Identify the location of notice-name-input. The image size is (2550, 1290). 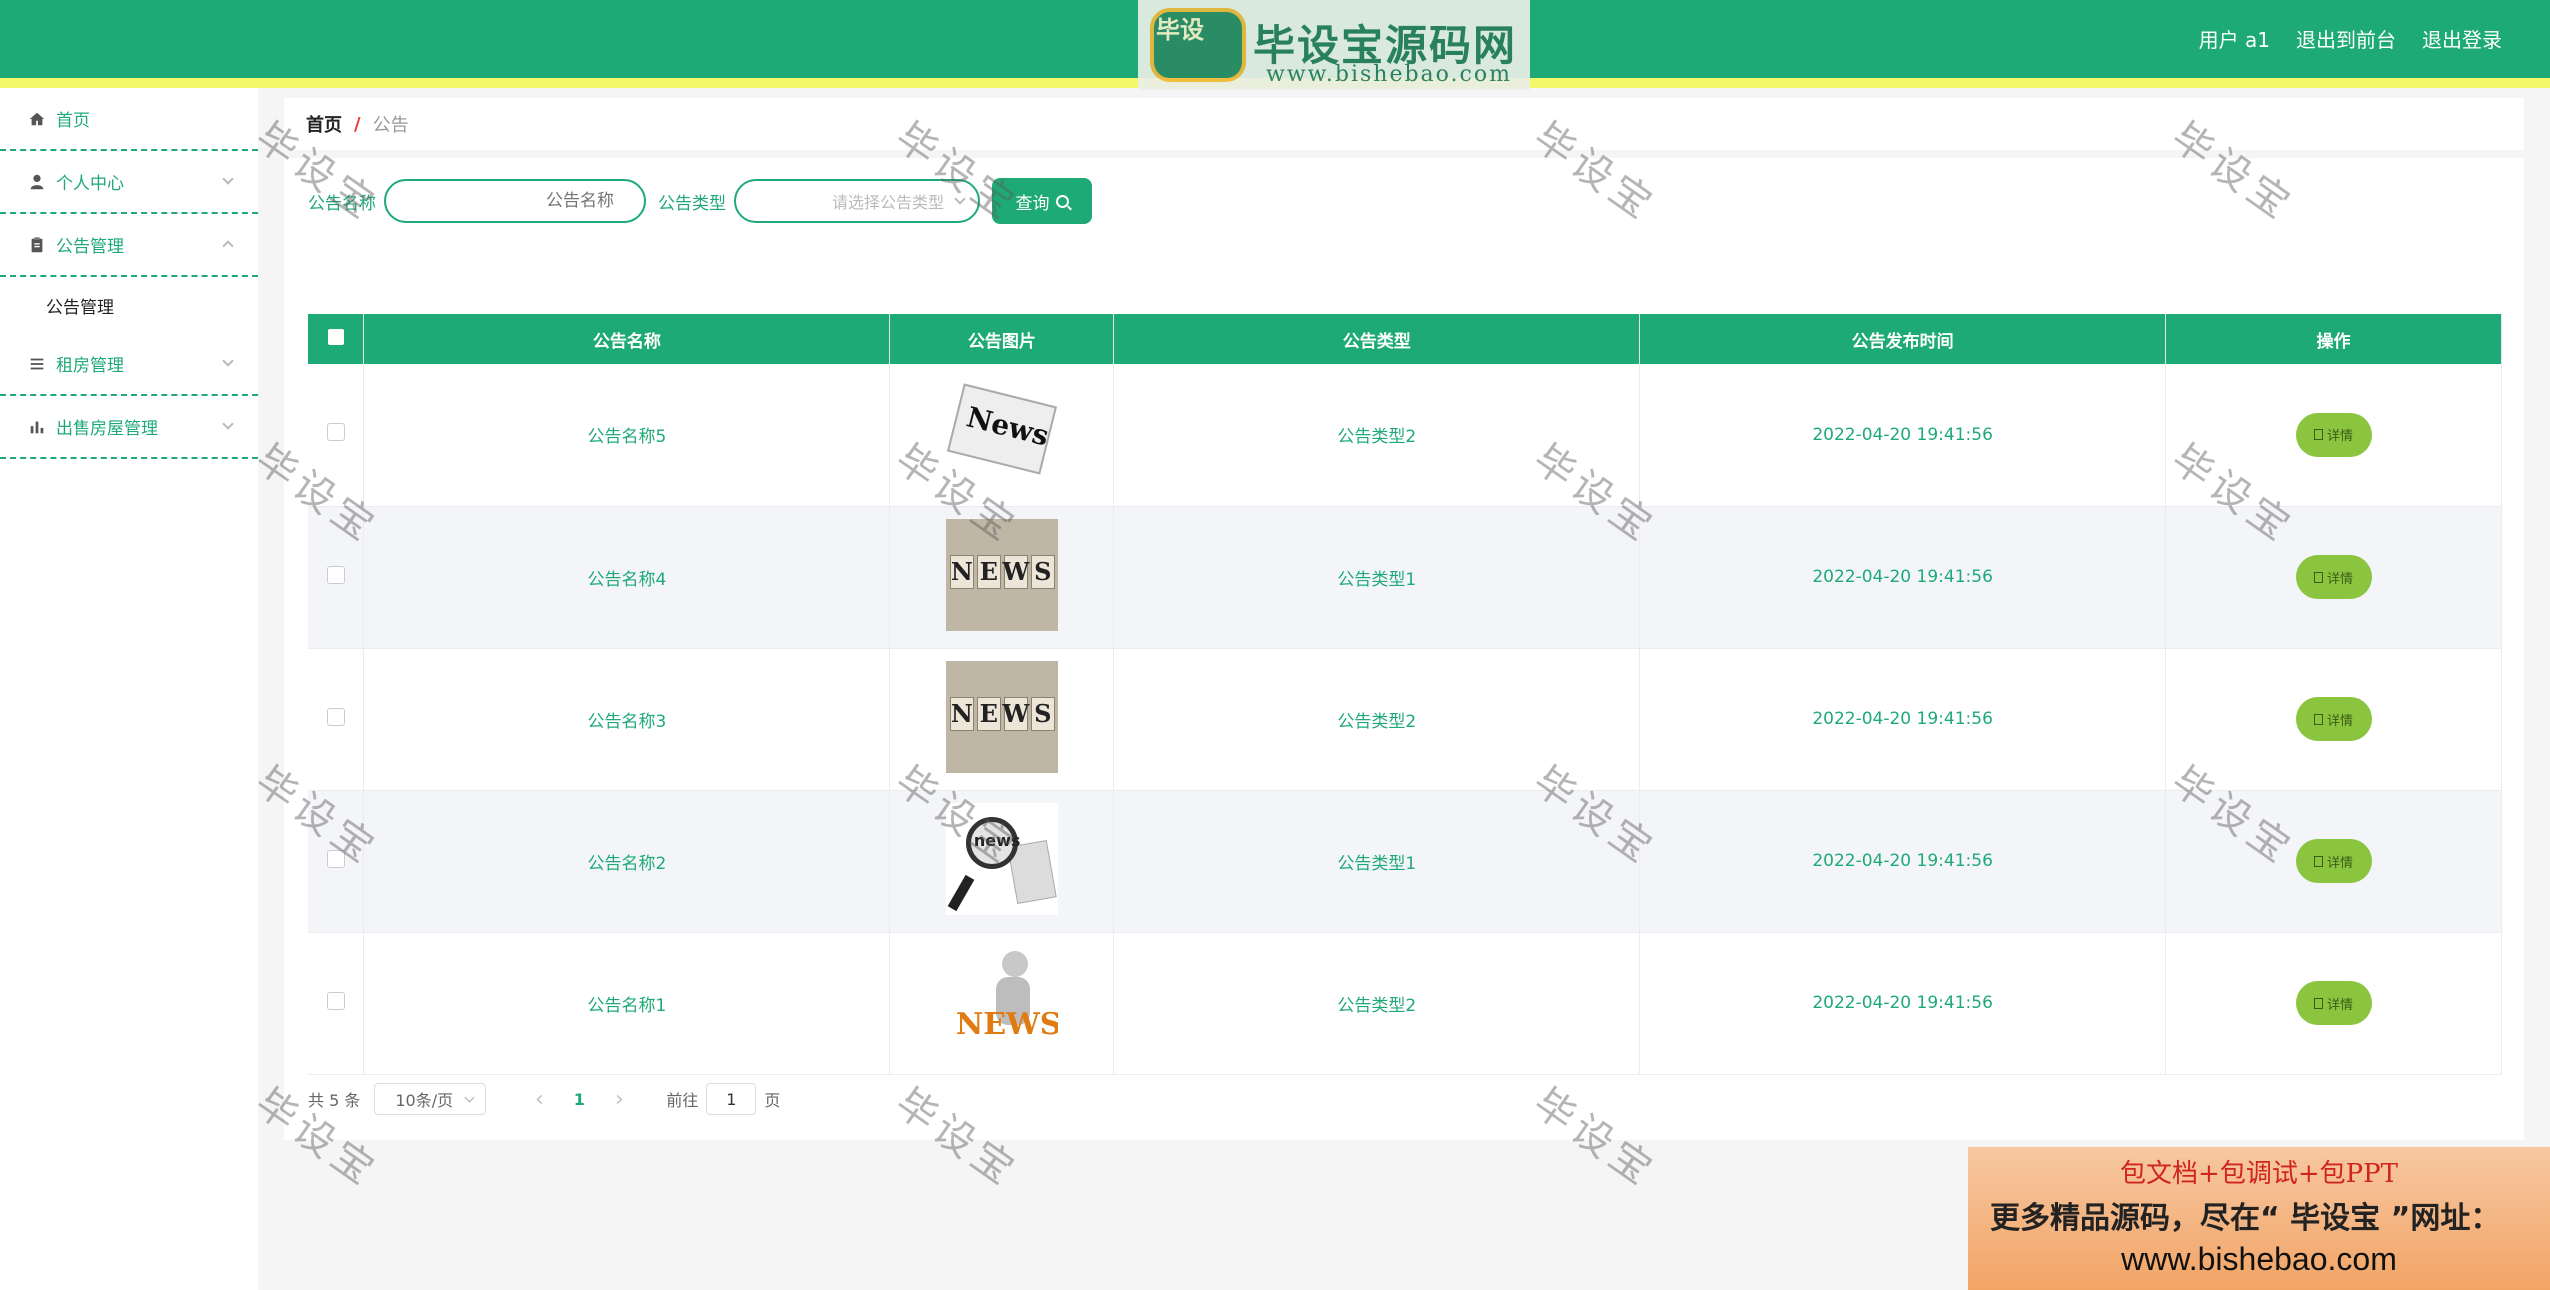
(515, 201).